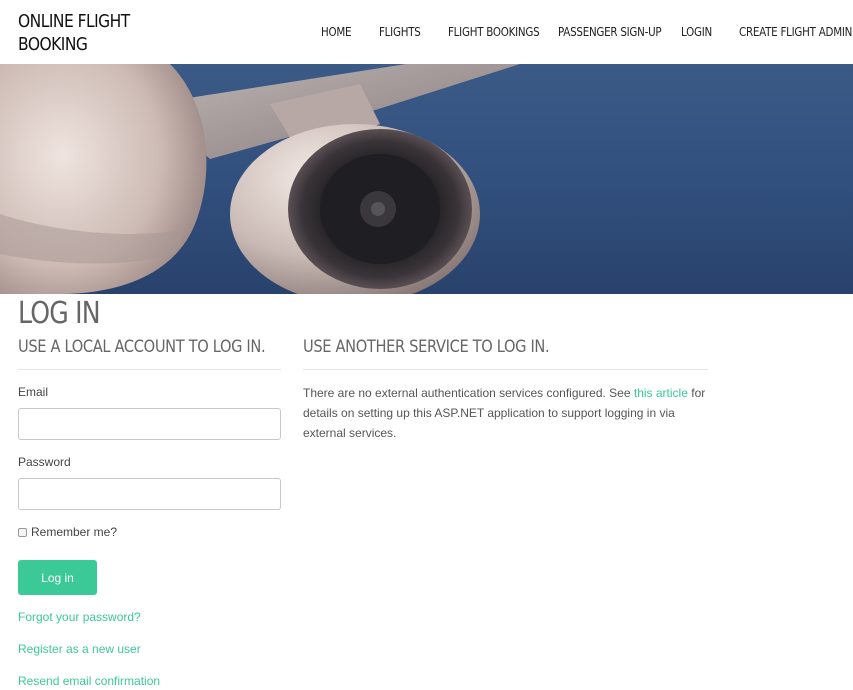  Describe the element at coordinates (22, 532) in the screenshot. I see `remember-me-checkbox` at that location.